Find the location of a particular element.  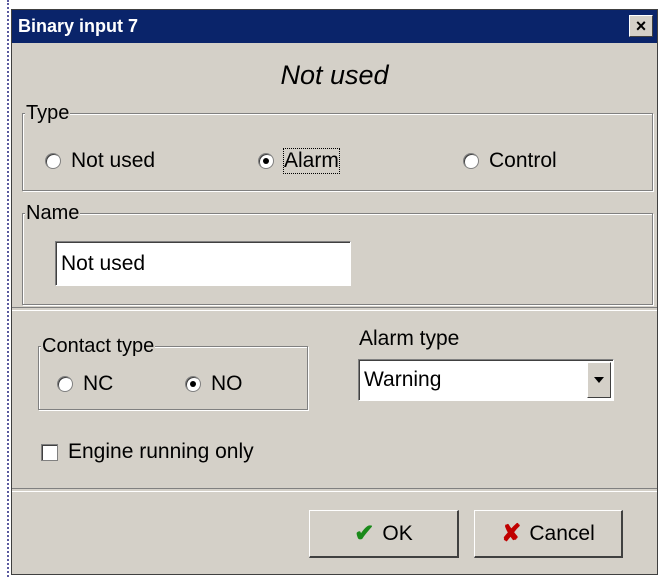

close-button: × is located at coordinates (641, 26).